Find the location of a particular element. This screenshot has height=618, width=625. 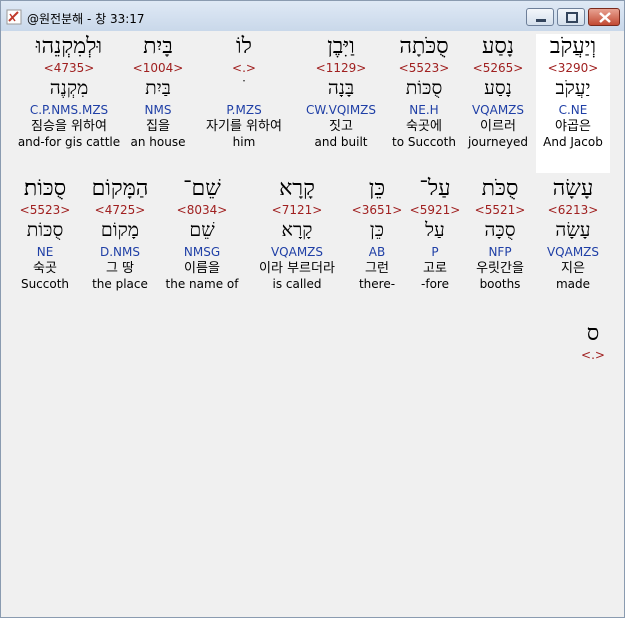

minimize-icon is located at coordinates (541, 20).